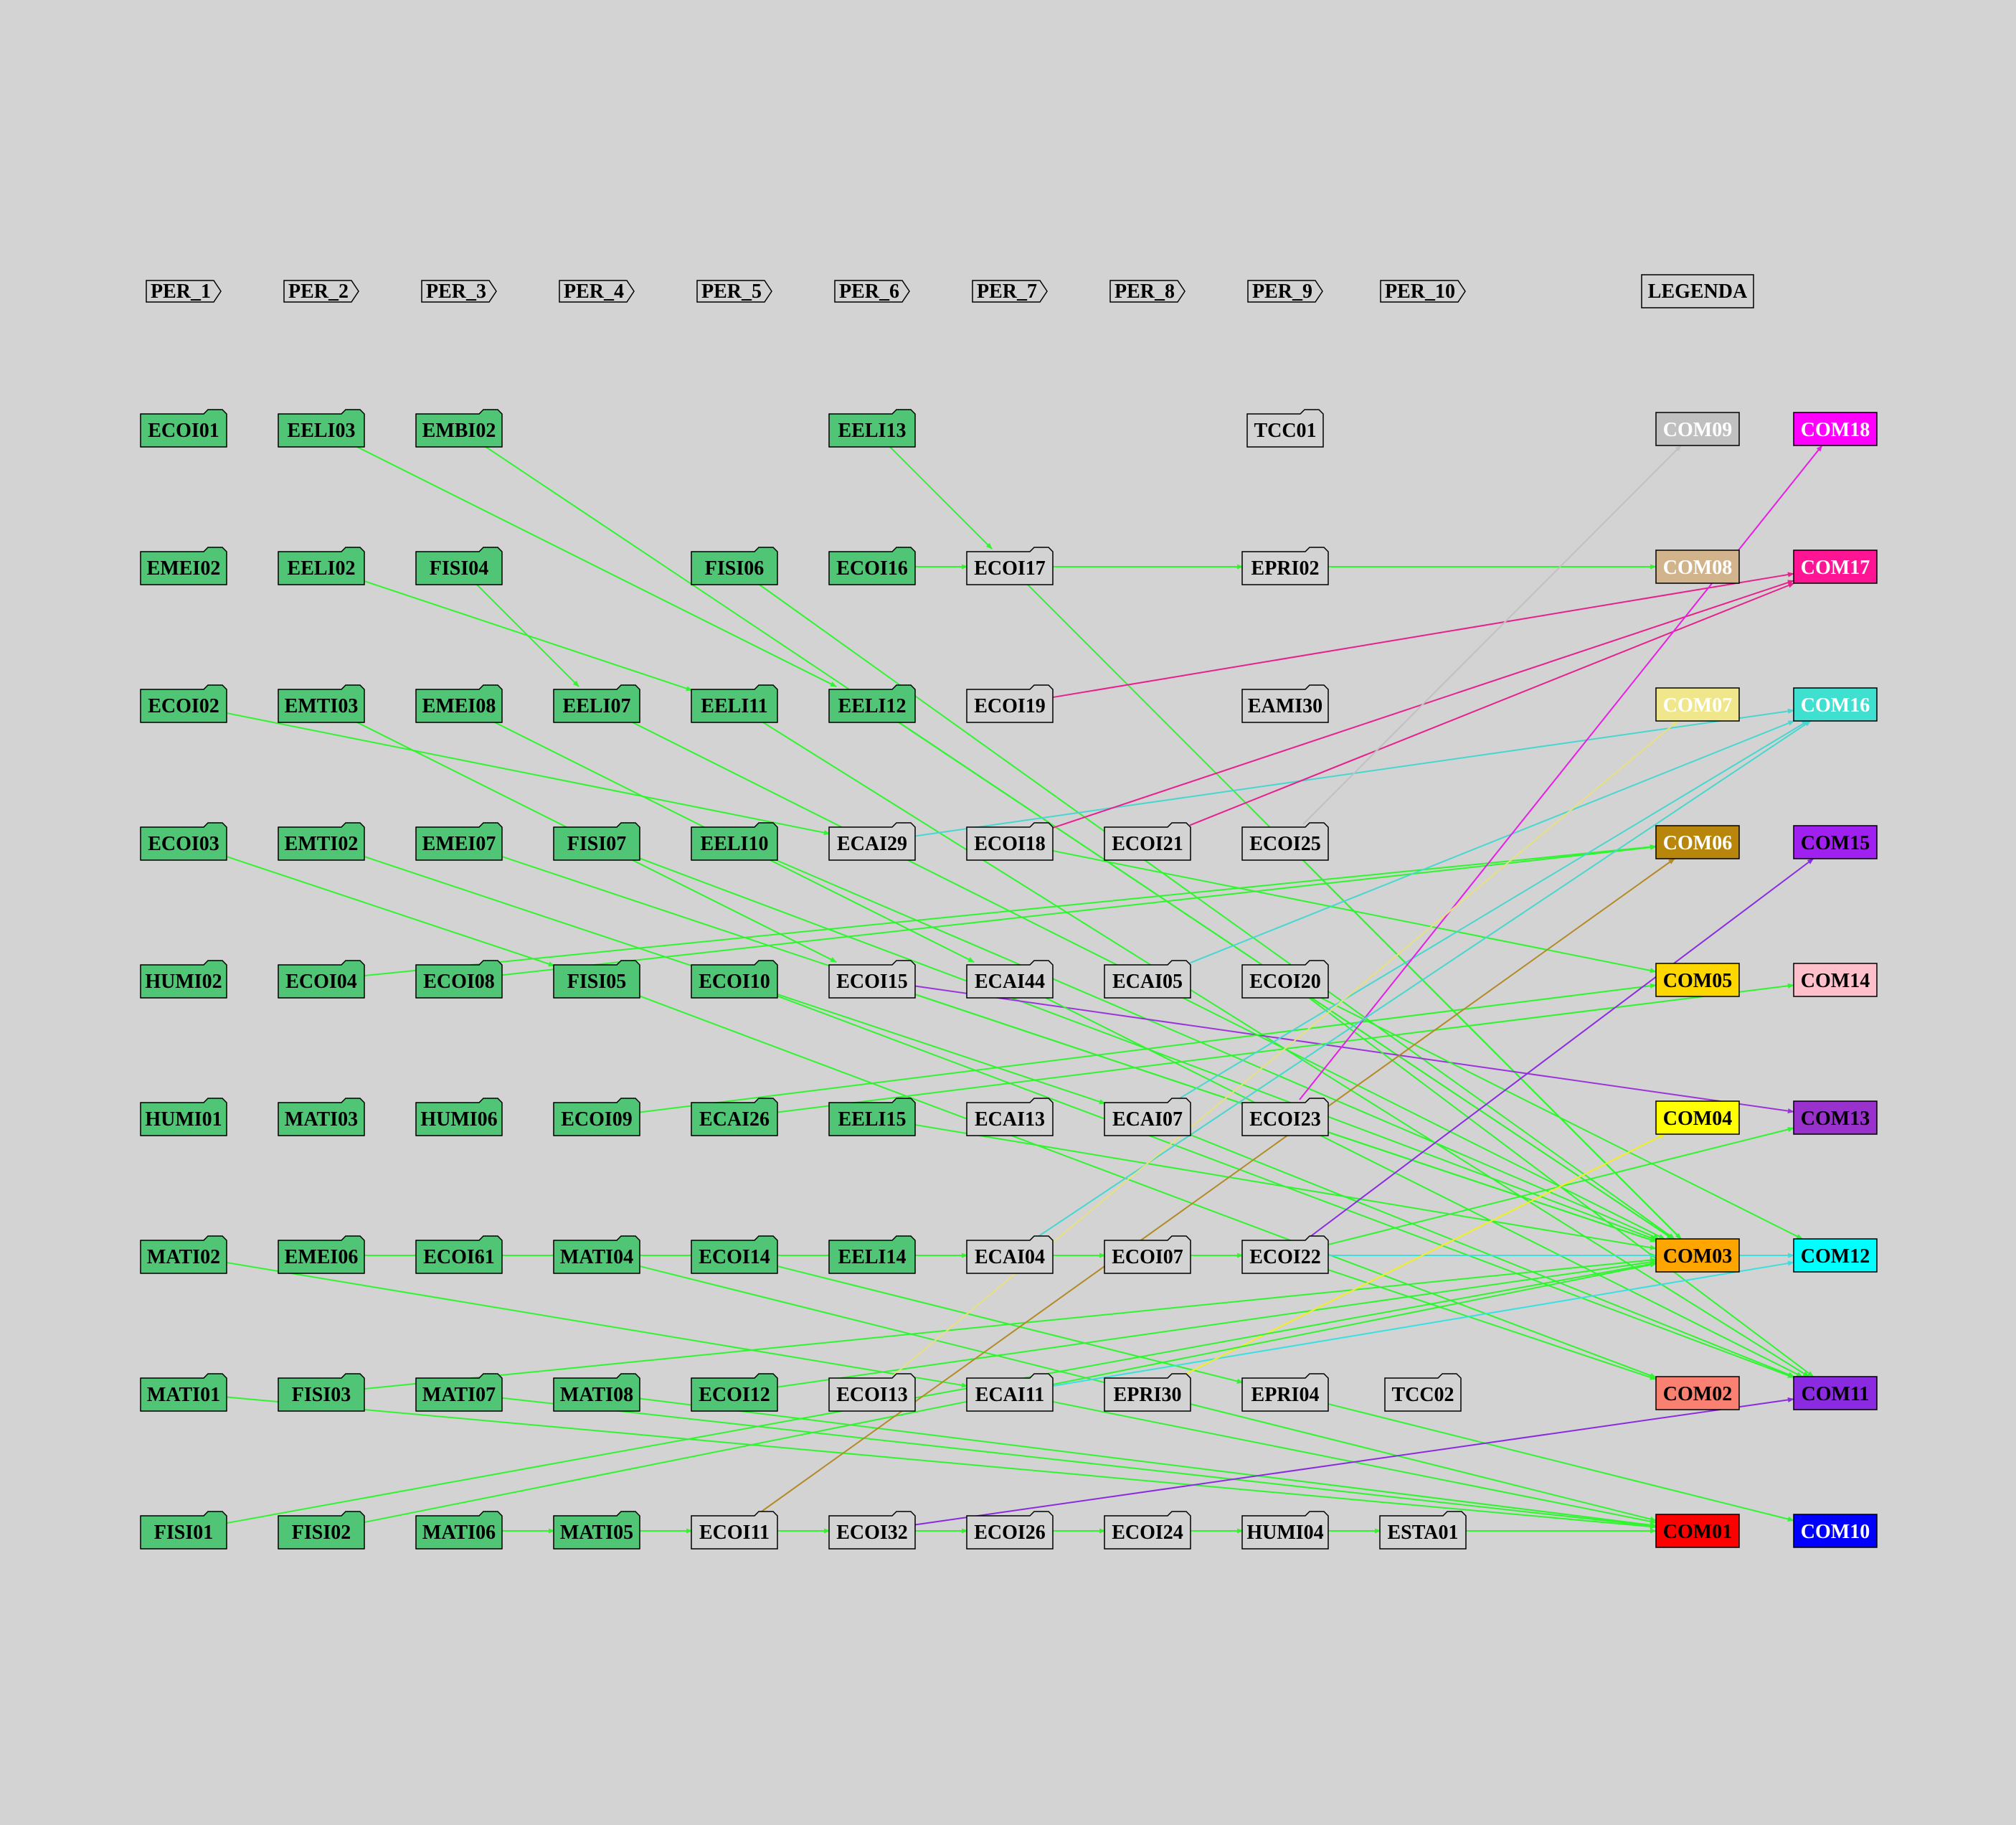 This screenshot has height=1825, width=2016. I want to click on course-node-epri30: EPRI30, so click(1147, 1393).